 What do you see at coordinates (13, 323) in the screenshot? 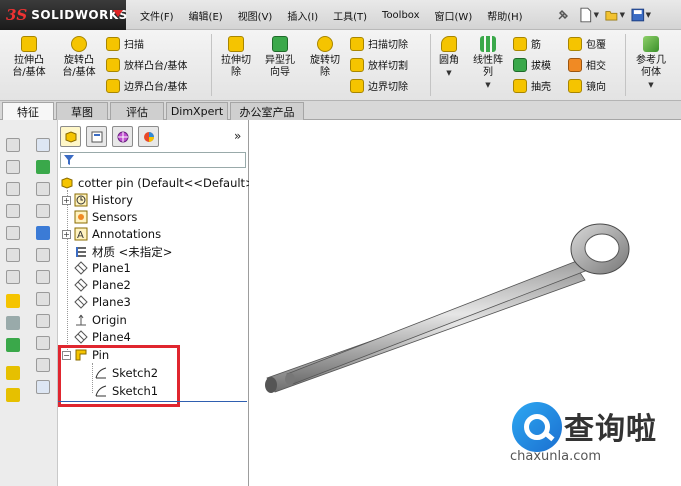
I see `smart-dimension-icon` at bounding box center [13, 323].